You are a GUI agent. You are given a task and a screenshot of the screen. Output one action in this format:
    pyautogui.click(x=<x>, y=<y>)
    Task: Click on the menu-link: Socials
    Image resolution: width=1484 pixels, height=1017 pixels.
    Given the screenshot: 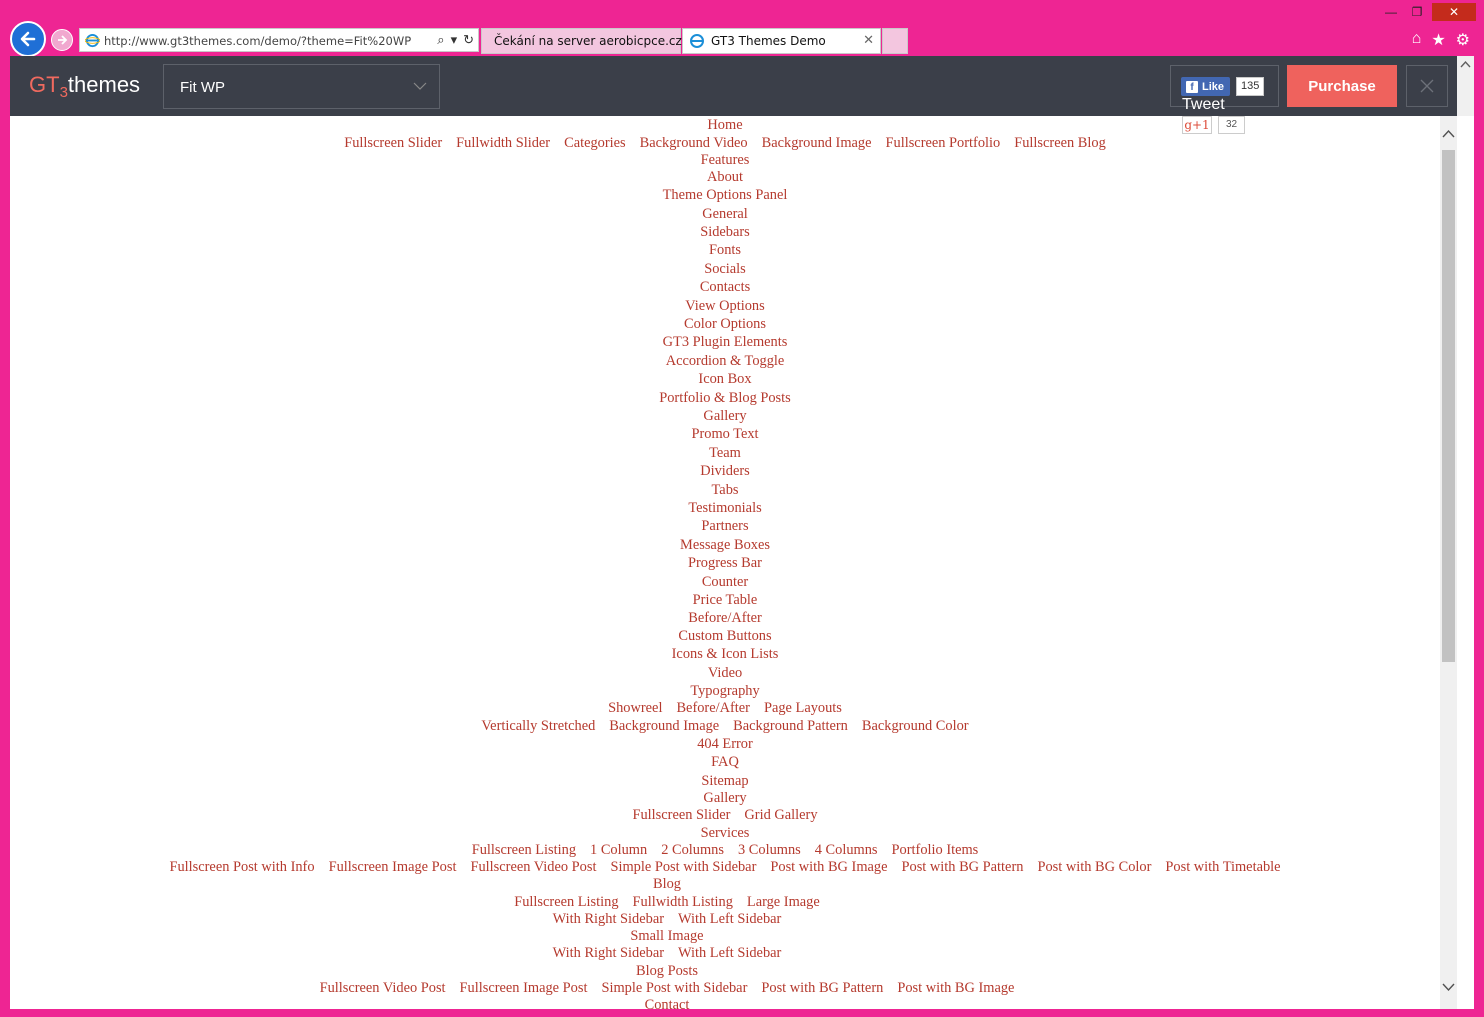 What is the action you would take?
    pyautogui.click(x=725, y=269)
    